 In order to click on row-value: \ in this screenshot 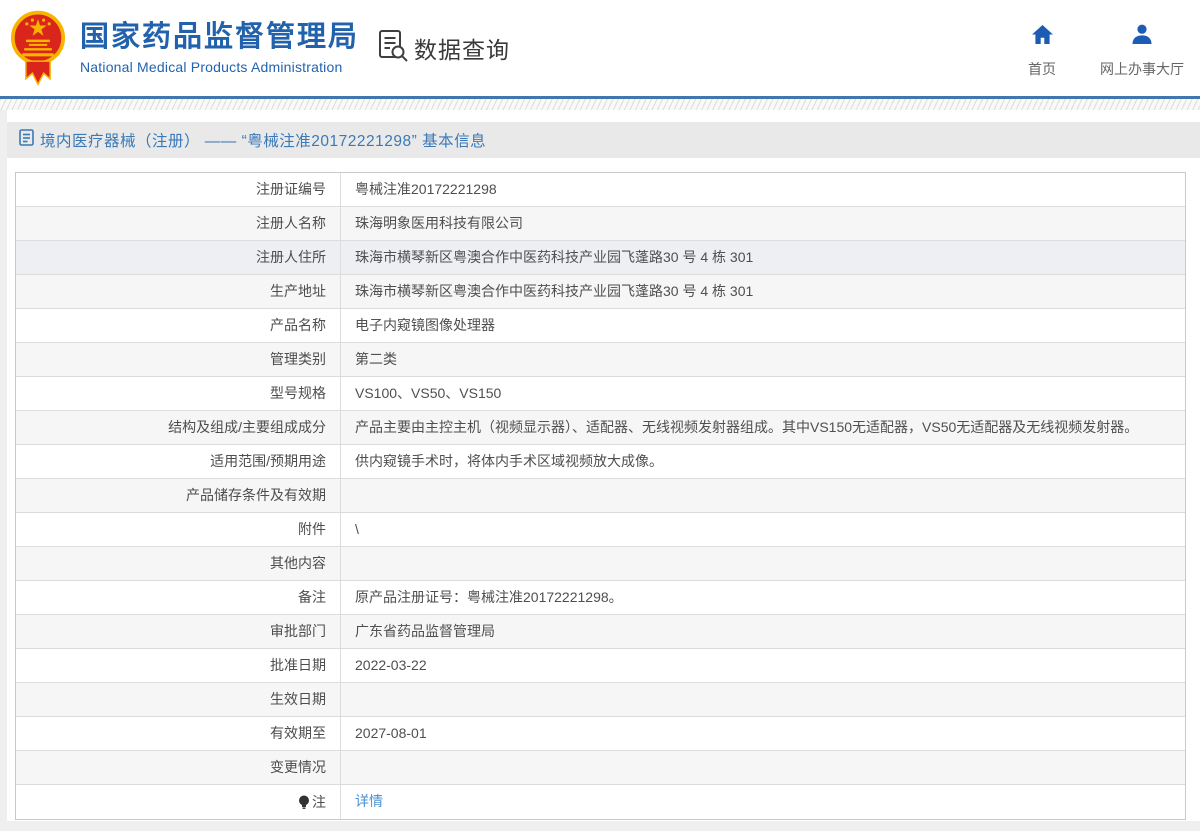, I will do `click(357, 529)`.